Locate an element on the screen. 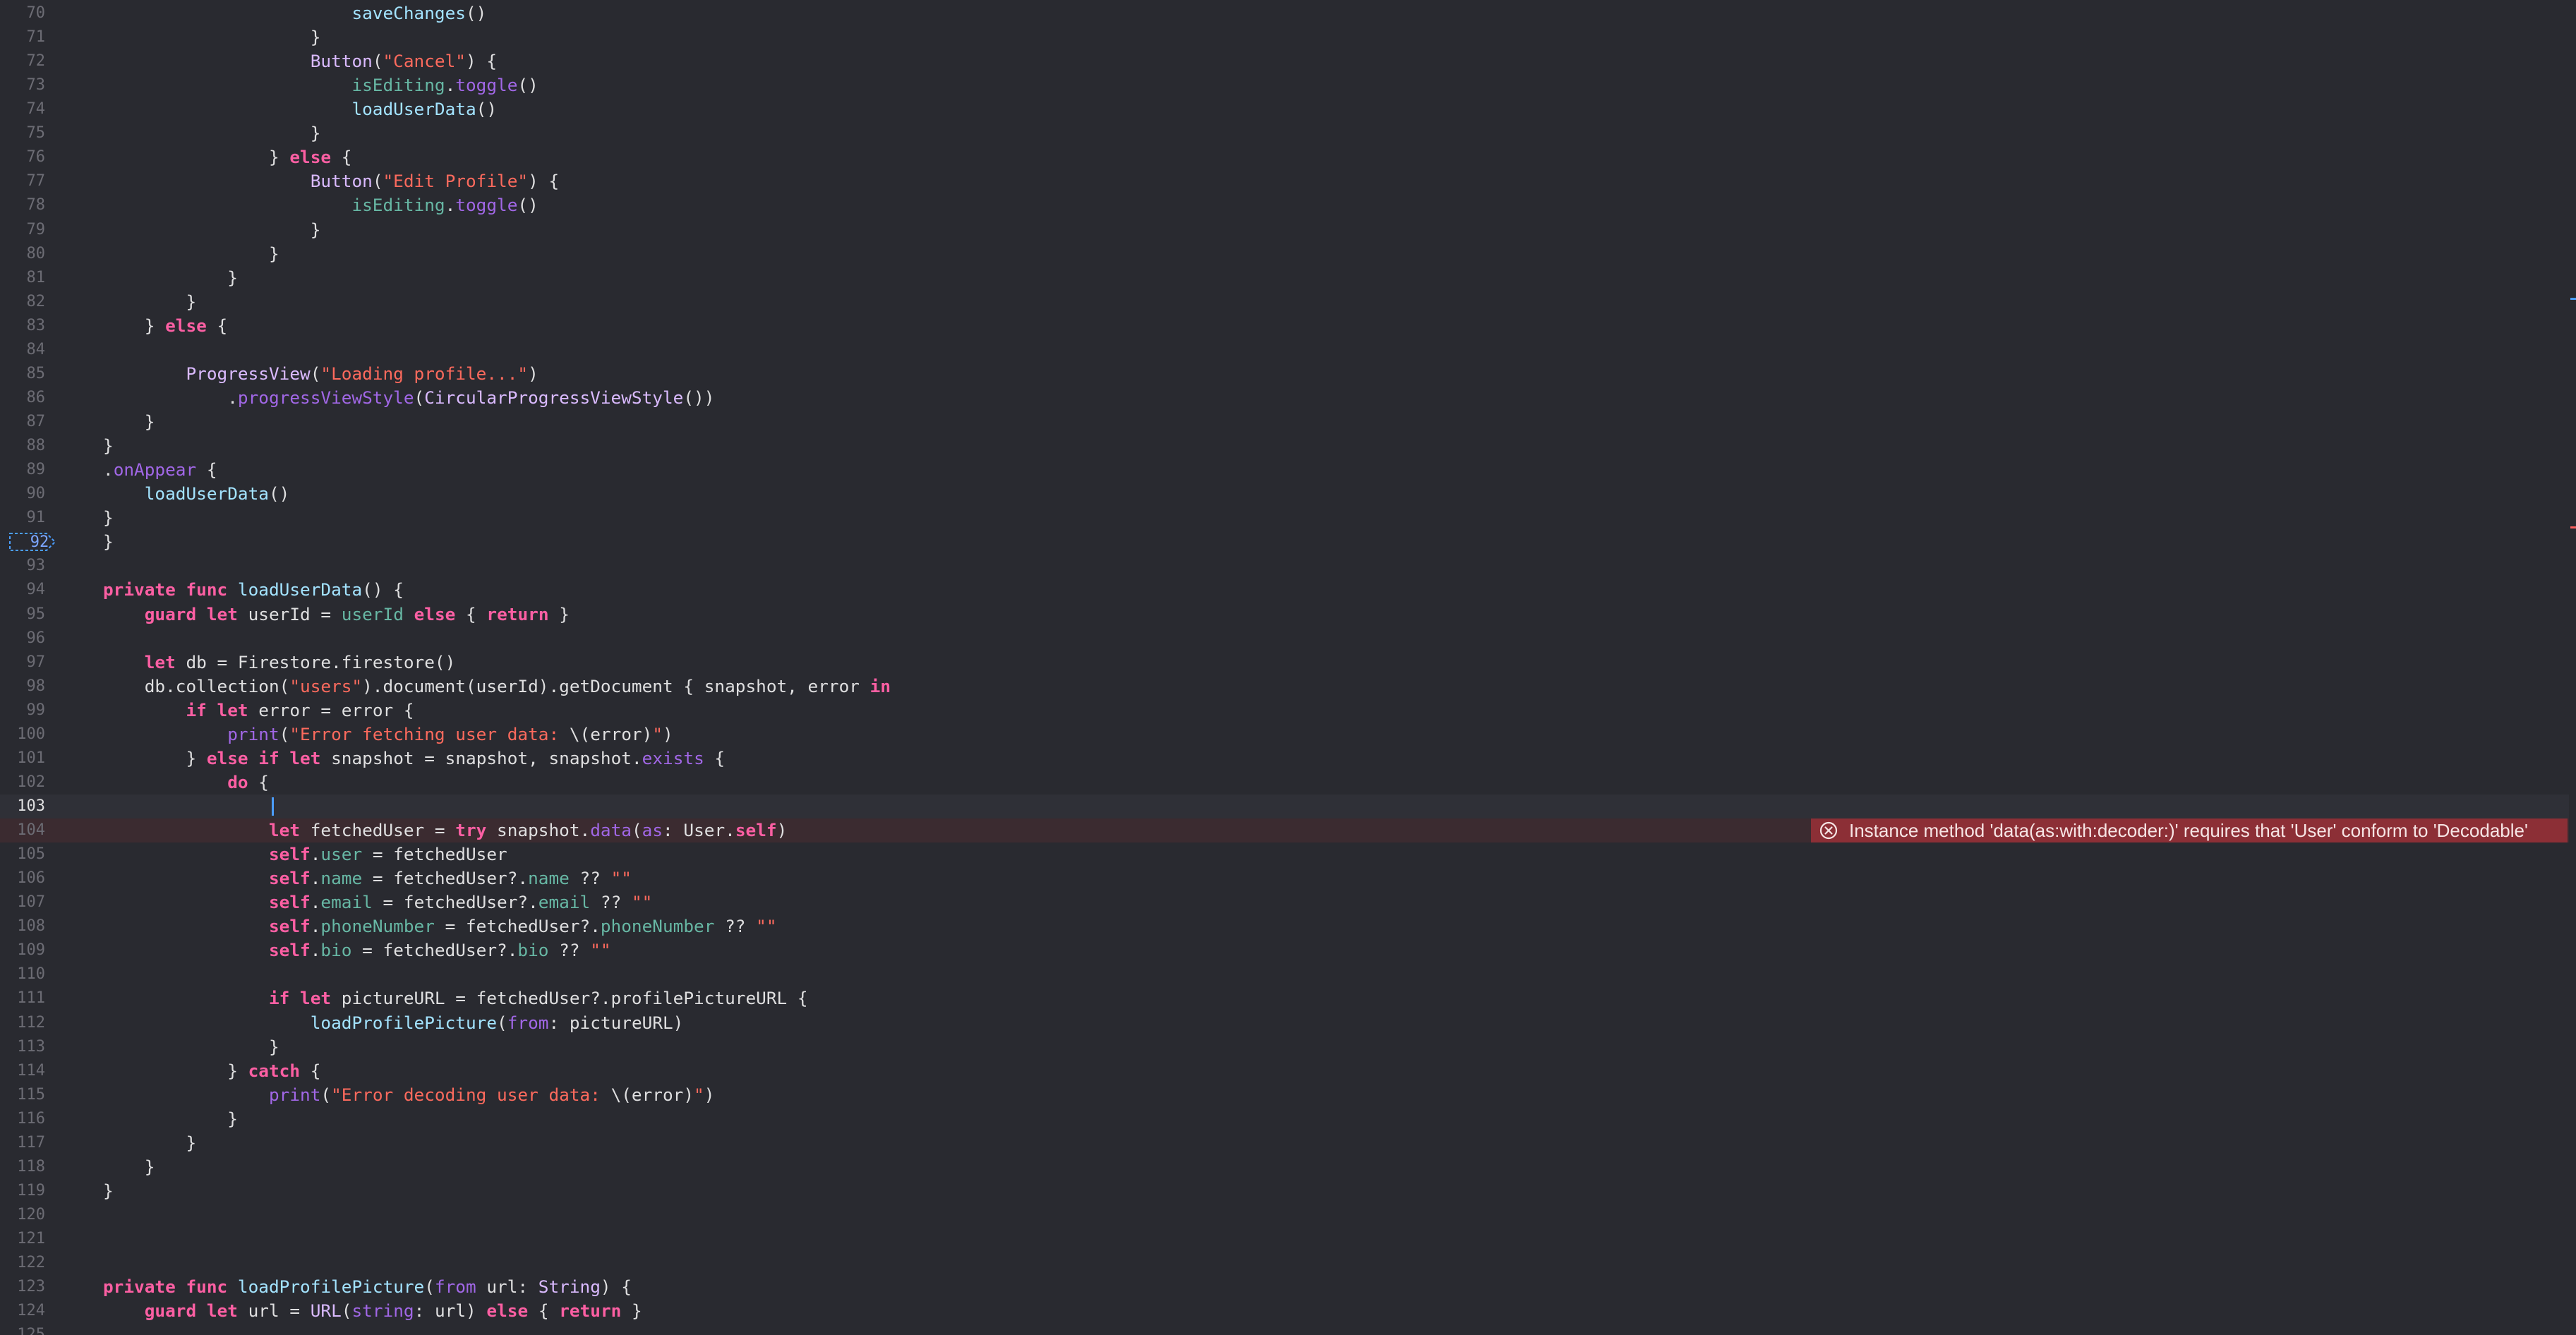  code-line: 99 if let error = error { is located at coordinates (1284, 711).